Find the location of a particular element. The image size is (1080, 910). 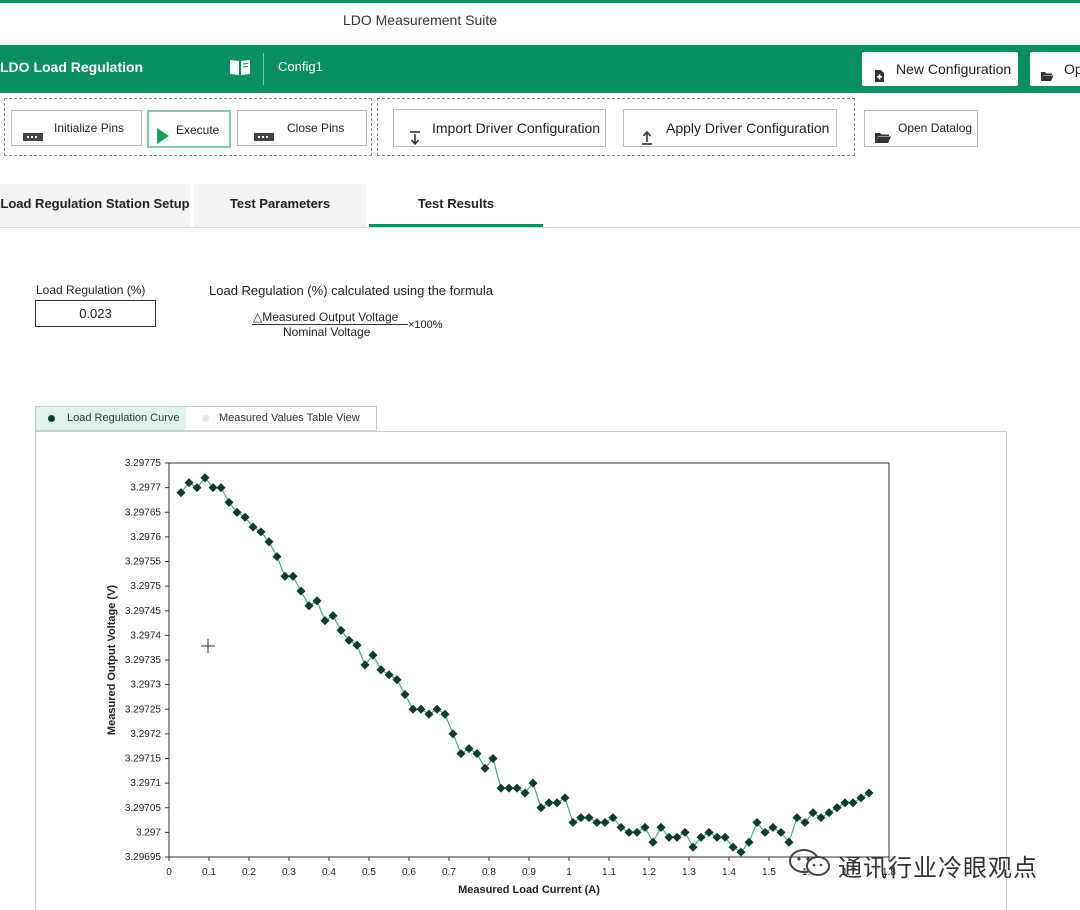

formula-denominator: Nominal Voltage is located at coordinates (327, 332).